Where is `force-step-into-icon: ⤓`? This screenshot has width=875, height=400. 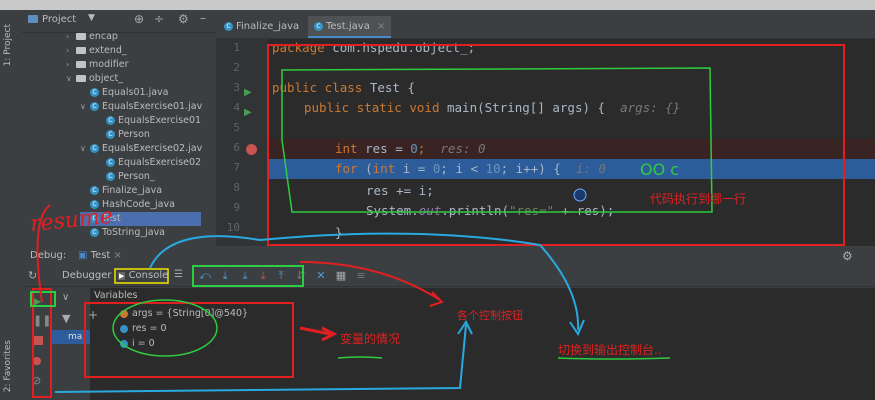
force-step-into-icon: ⤓ is located at coordinates (263, 276).